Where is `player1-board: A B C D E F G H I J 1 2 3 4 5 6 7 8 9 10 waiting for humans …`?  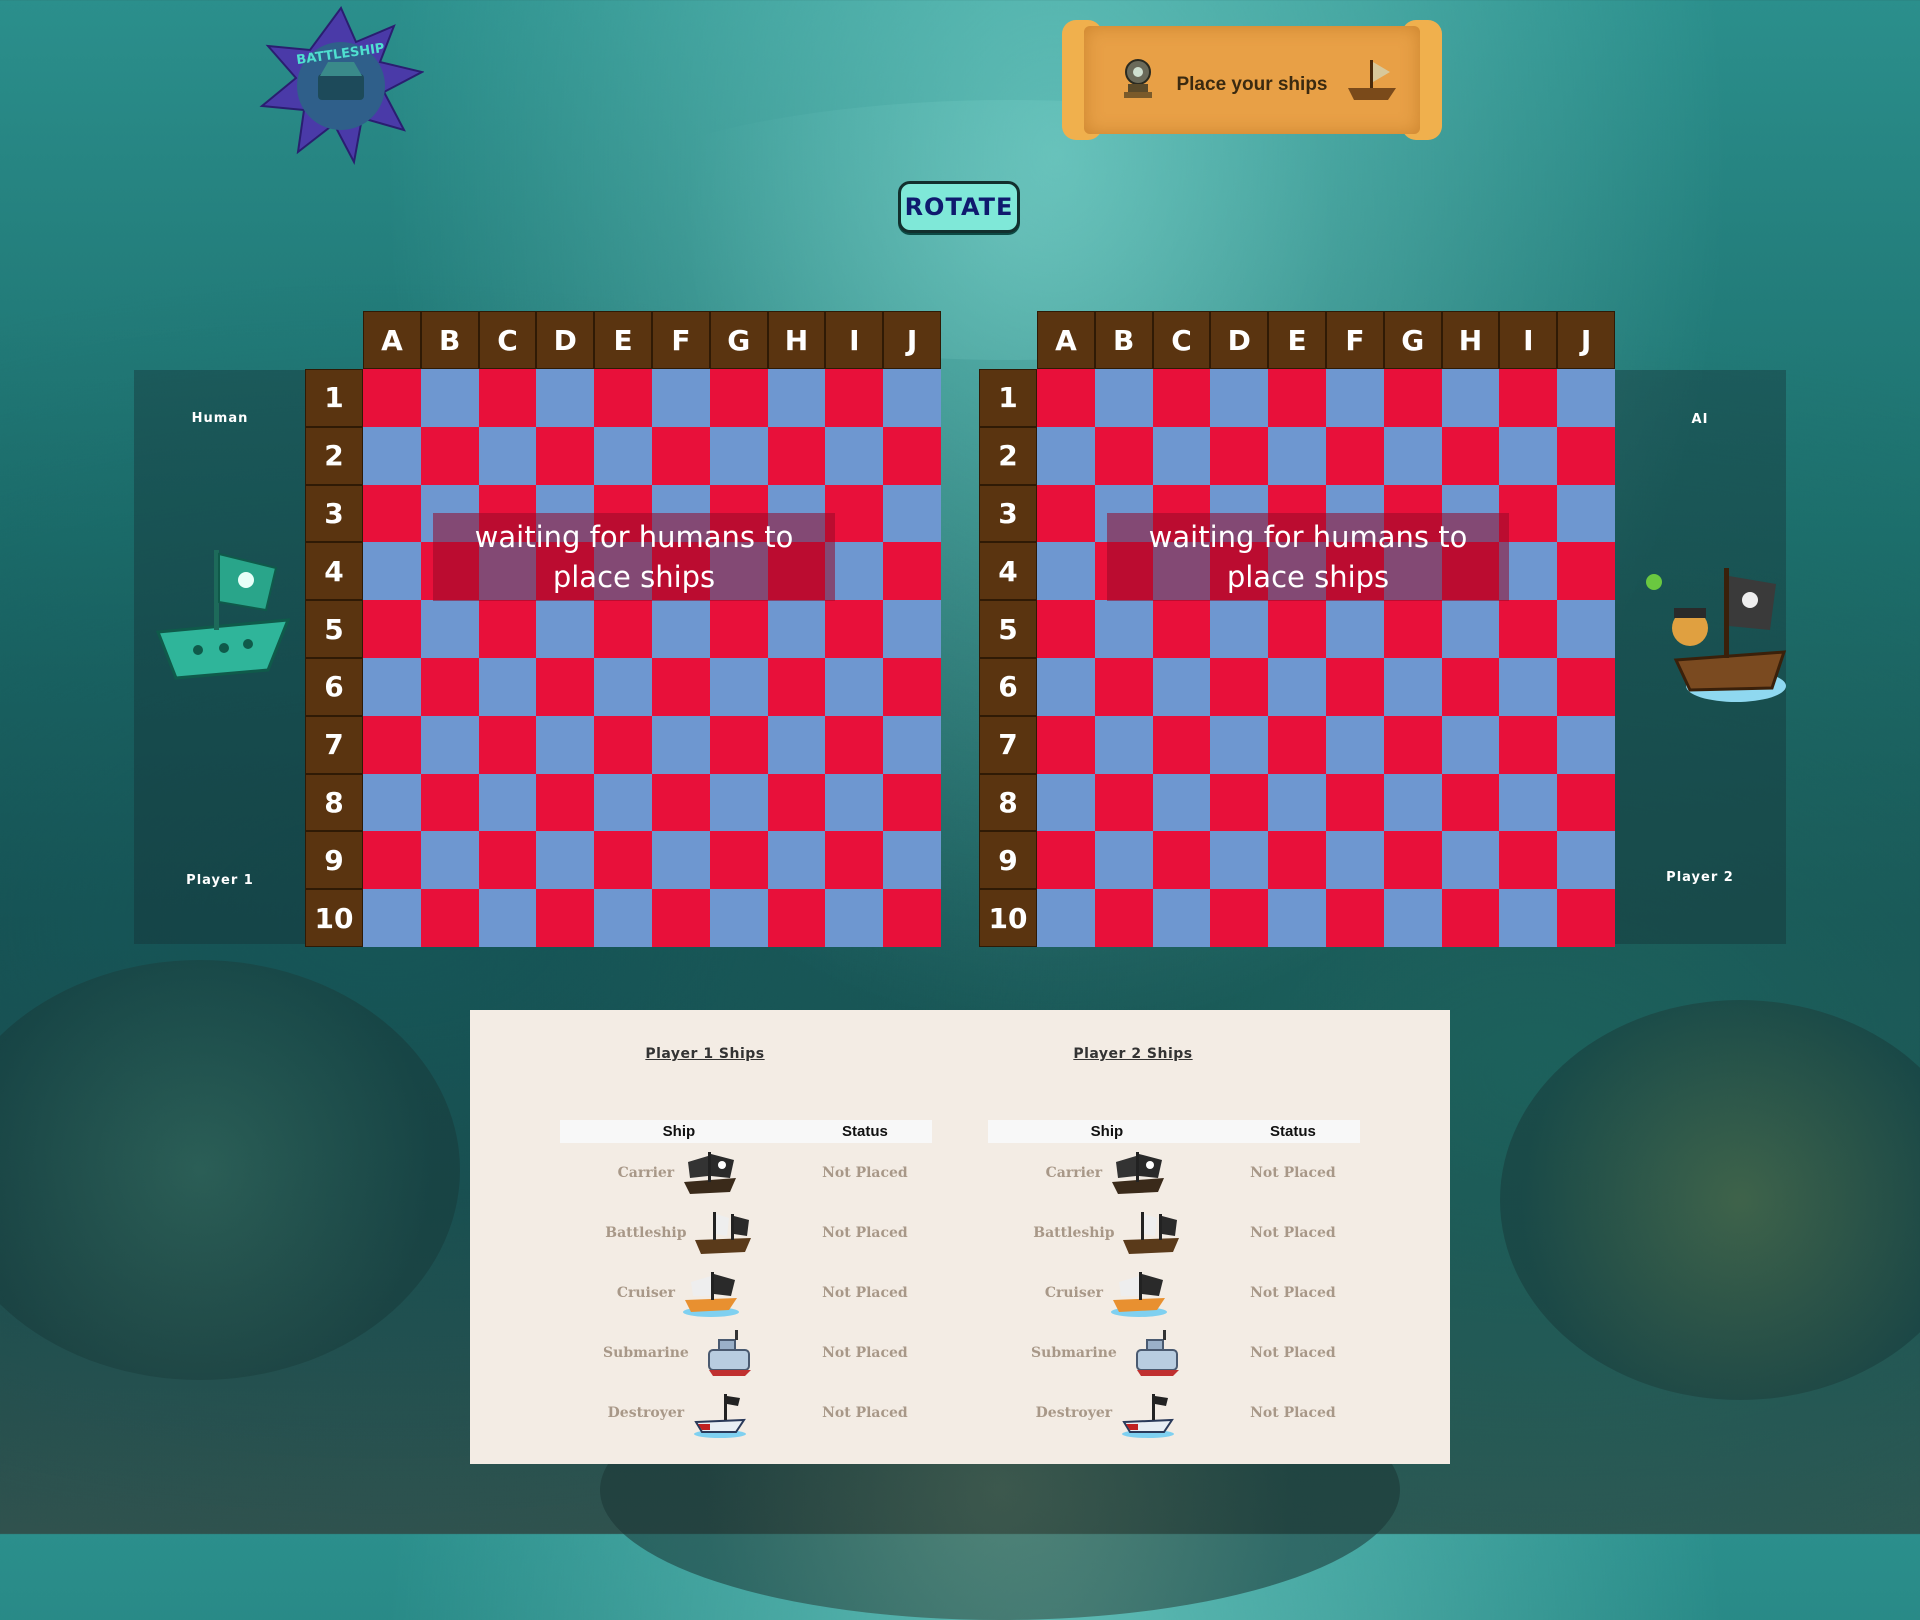 player1-board: A B C D E F G H I J 1 2 3 4 5 6 7 8 9 10 waiting for humans … is located at coordinates (623, 629).